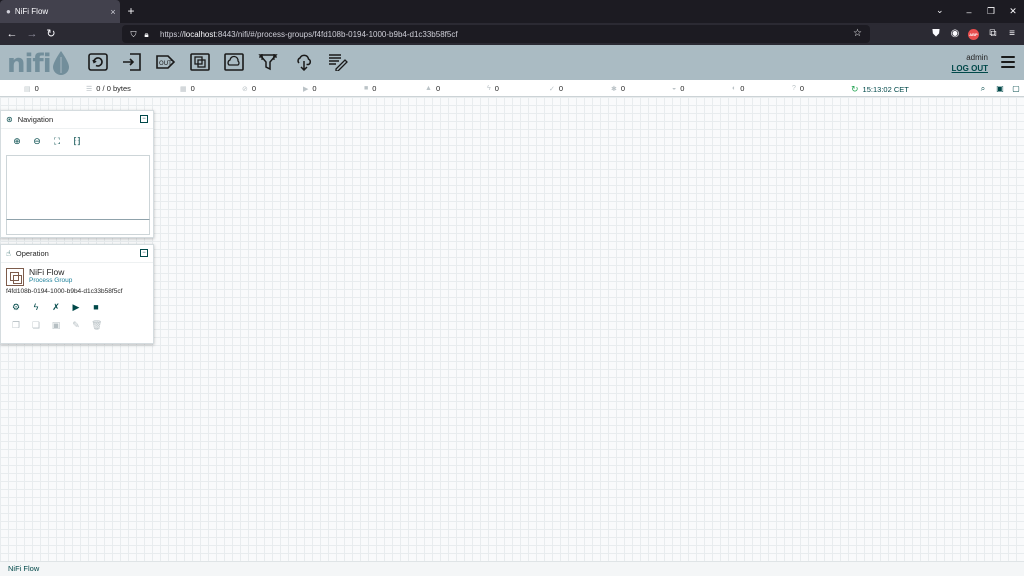 This screenshot has height=576, width=1024. I want to click on remote-process-group-button, so click(234, 62).